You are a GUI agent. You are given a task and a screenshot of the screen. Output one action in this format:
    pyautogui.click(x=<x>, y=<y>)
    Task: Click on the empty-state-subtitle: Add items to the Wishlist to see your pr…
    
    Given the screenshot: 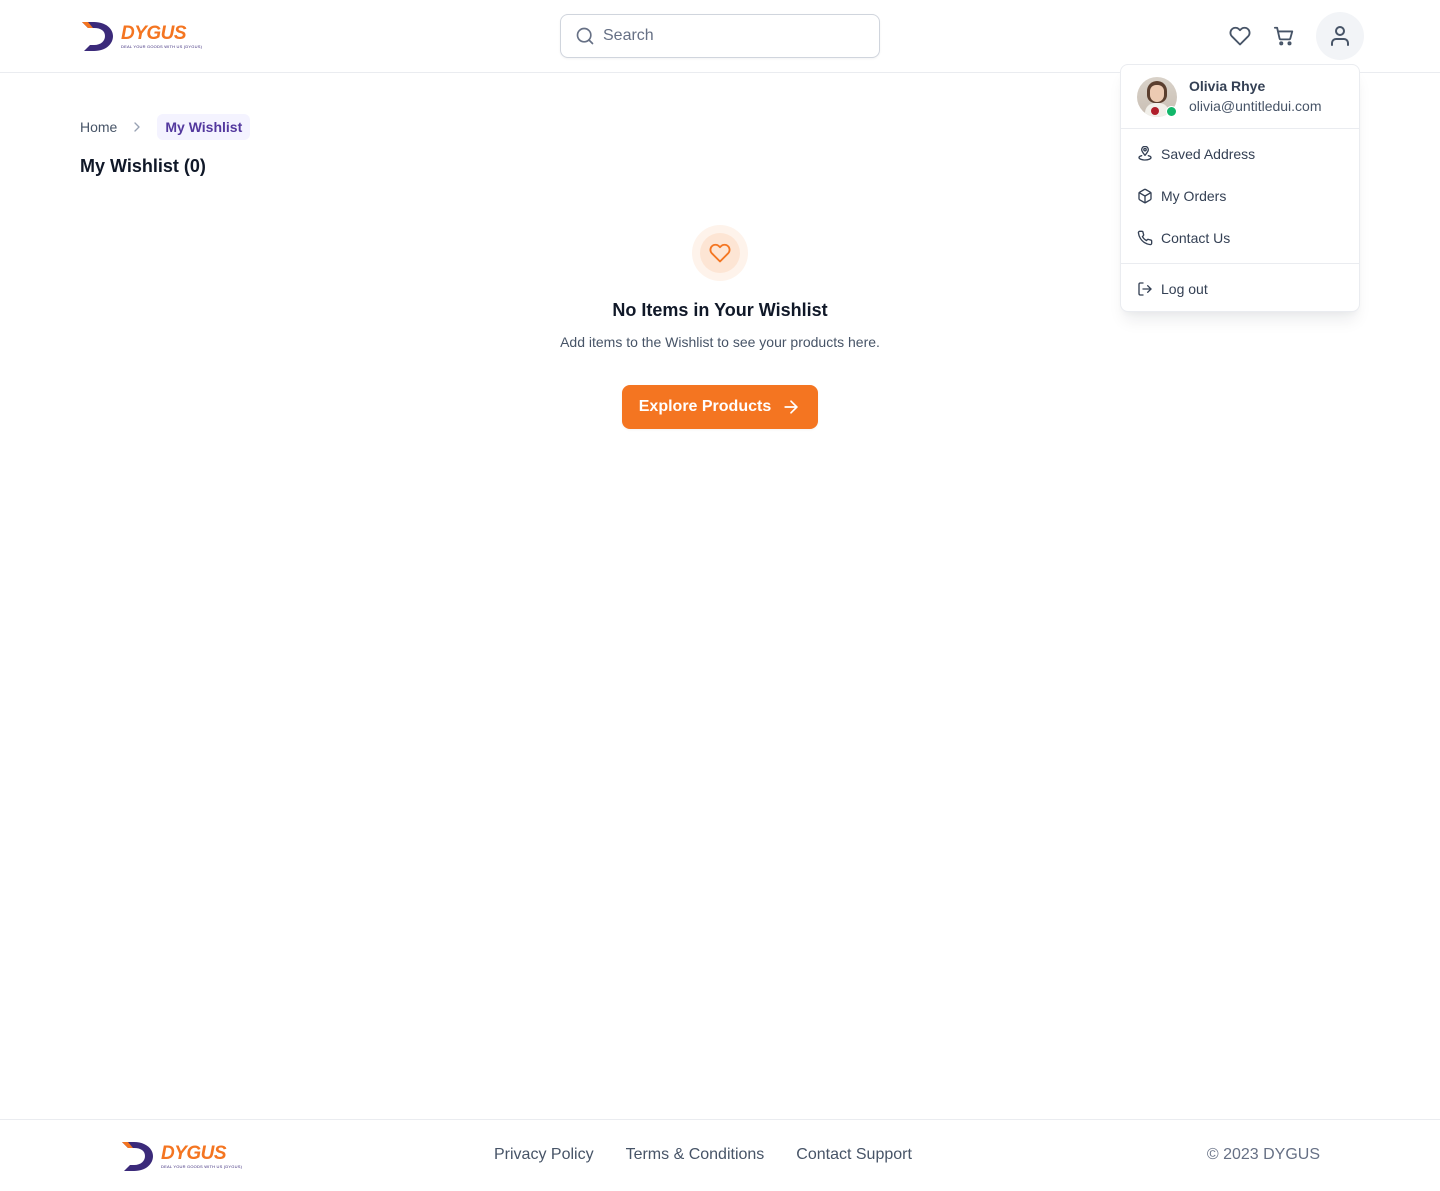 What is the action you would take?
    pyautogui.click(x=720, y=342)
    